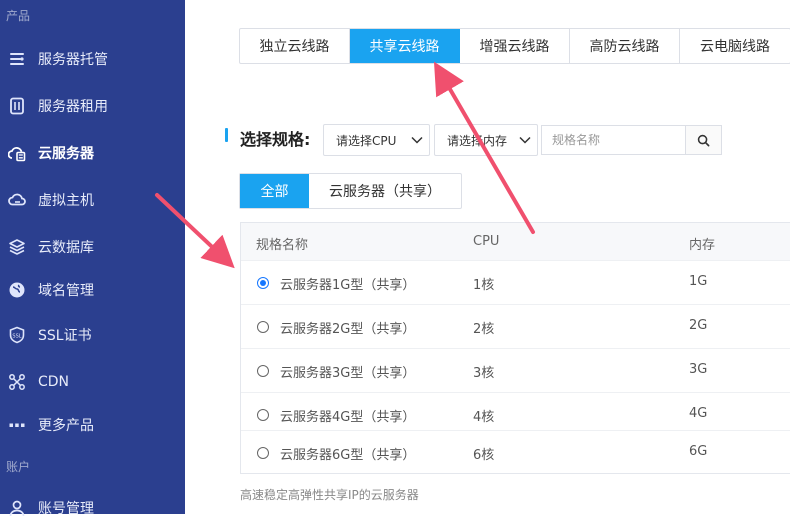 The image size is (790, 530). I want to click on sidebar-item-cloud-database: 云数据库, so click(92, 247).